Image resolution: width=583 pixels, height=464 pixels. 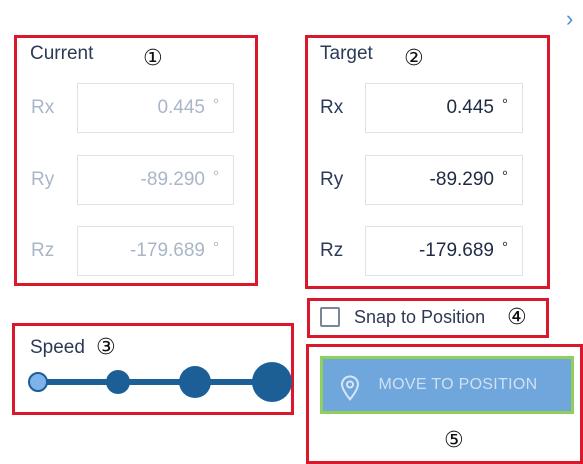 I want to click on chevron-right-icon: ›, so click(x=569, y=19).